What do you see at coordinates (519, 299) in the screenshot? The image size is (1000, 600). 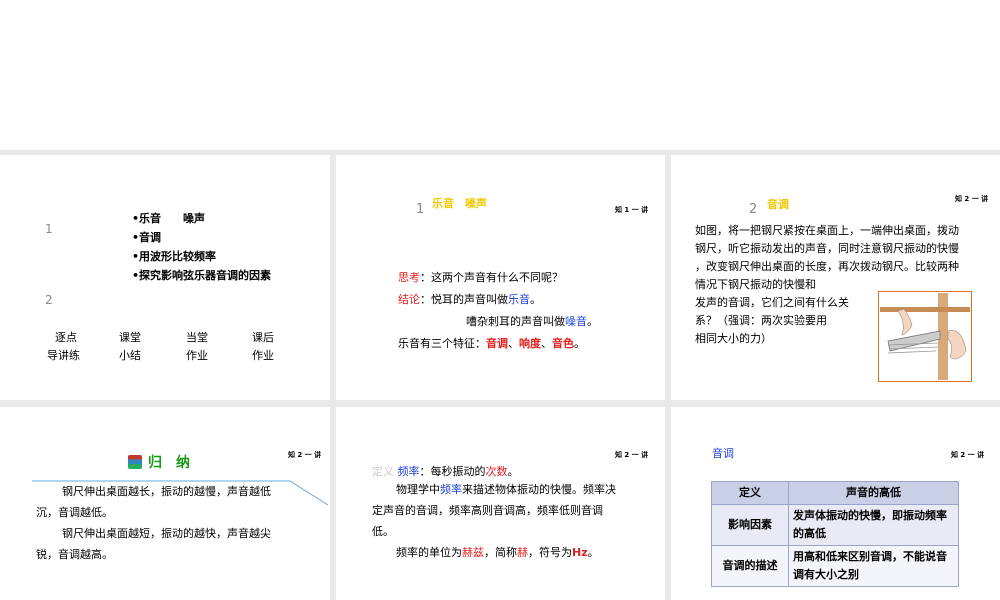 I see `musical-sound-term: 乐音` at bounding box center [519, 299].